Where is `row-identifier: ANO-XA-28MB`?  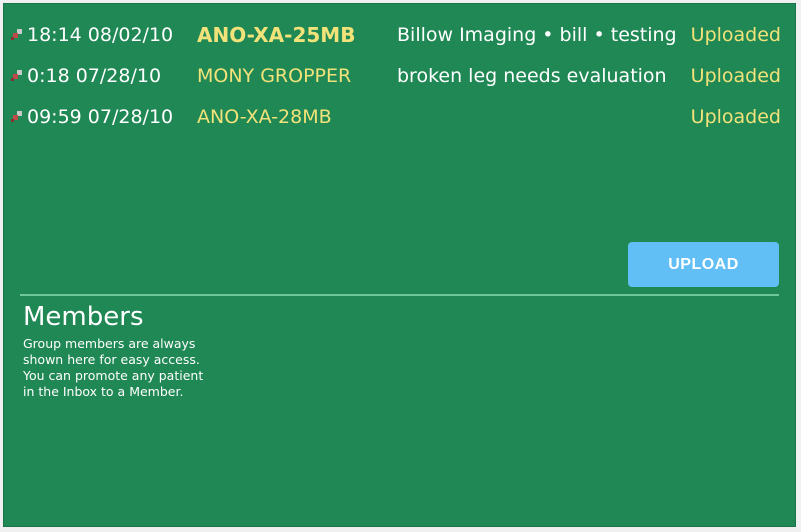 row-identifier: ANO-XA-28MB is located at coordinates (297, 117).